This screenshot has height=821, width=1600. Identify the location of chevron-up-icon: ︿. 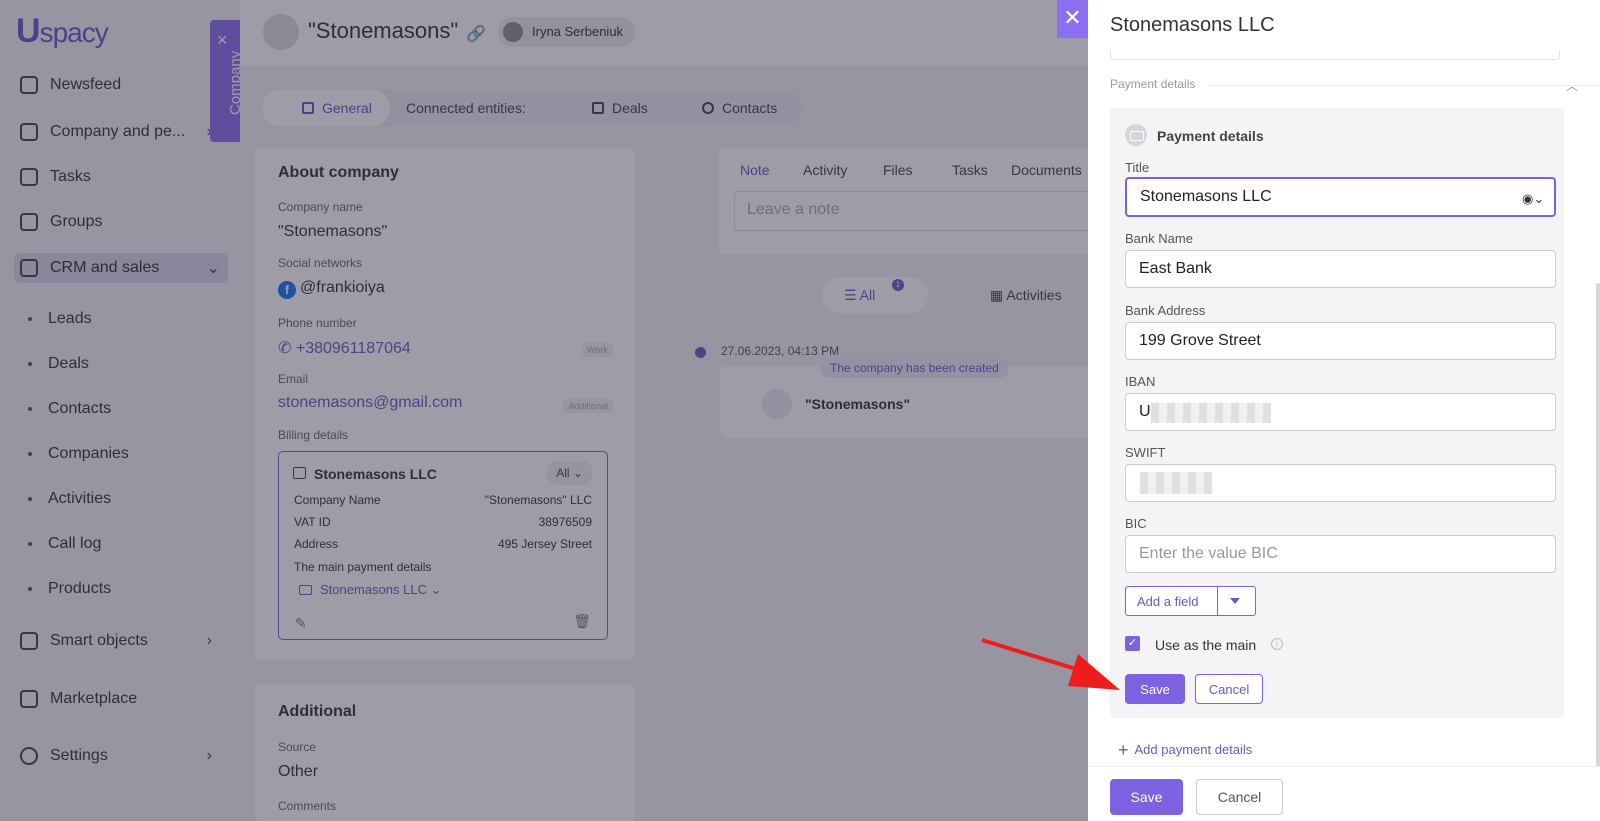
(1572, 85).